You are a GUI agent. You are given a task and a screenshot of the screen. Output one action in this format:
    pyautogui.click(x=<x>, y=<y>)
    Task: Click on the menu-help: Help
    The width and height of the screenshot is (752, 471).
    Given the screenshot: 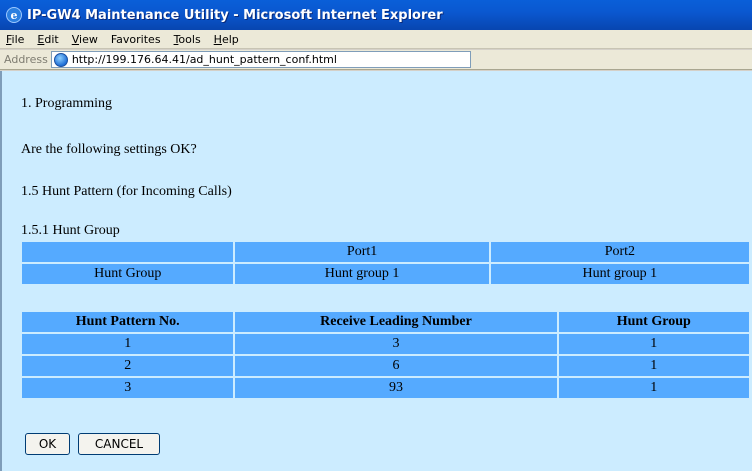 What is the action you would take?
    pyautogui.click(x=227, y=39)
    